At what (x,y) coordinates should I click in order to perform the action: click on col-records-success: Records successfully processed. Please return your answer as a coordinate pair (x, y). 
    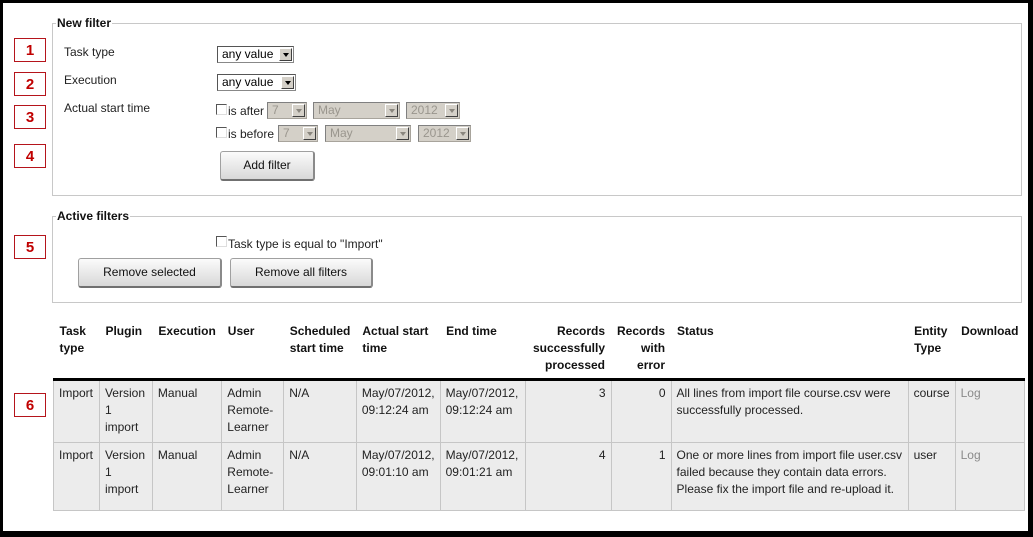
    Looking at the image, I should click on (568, 350).